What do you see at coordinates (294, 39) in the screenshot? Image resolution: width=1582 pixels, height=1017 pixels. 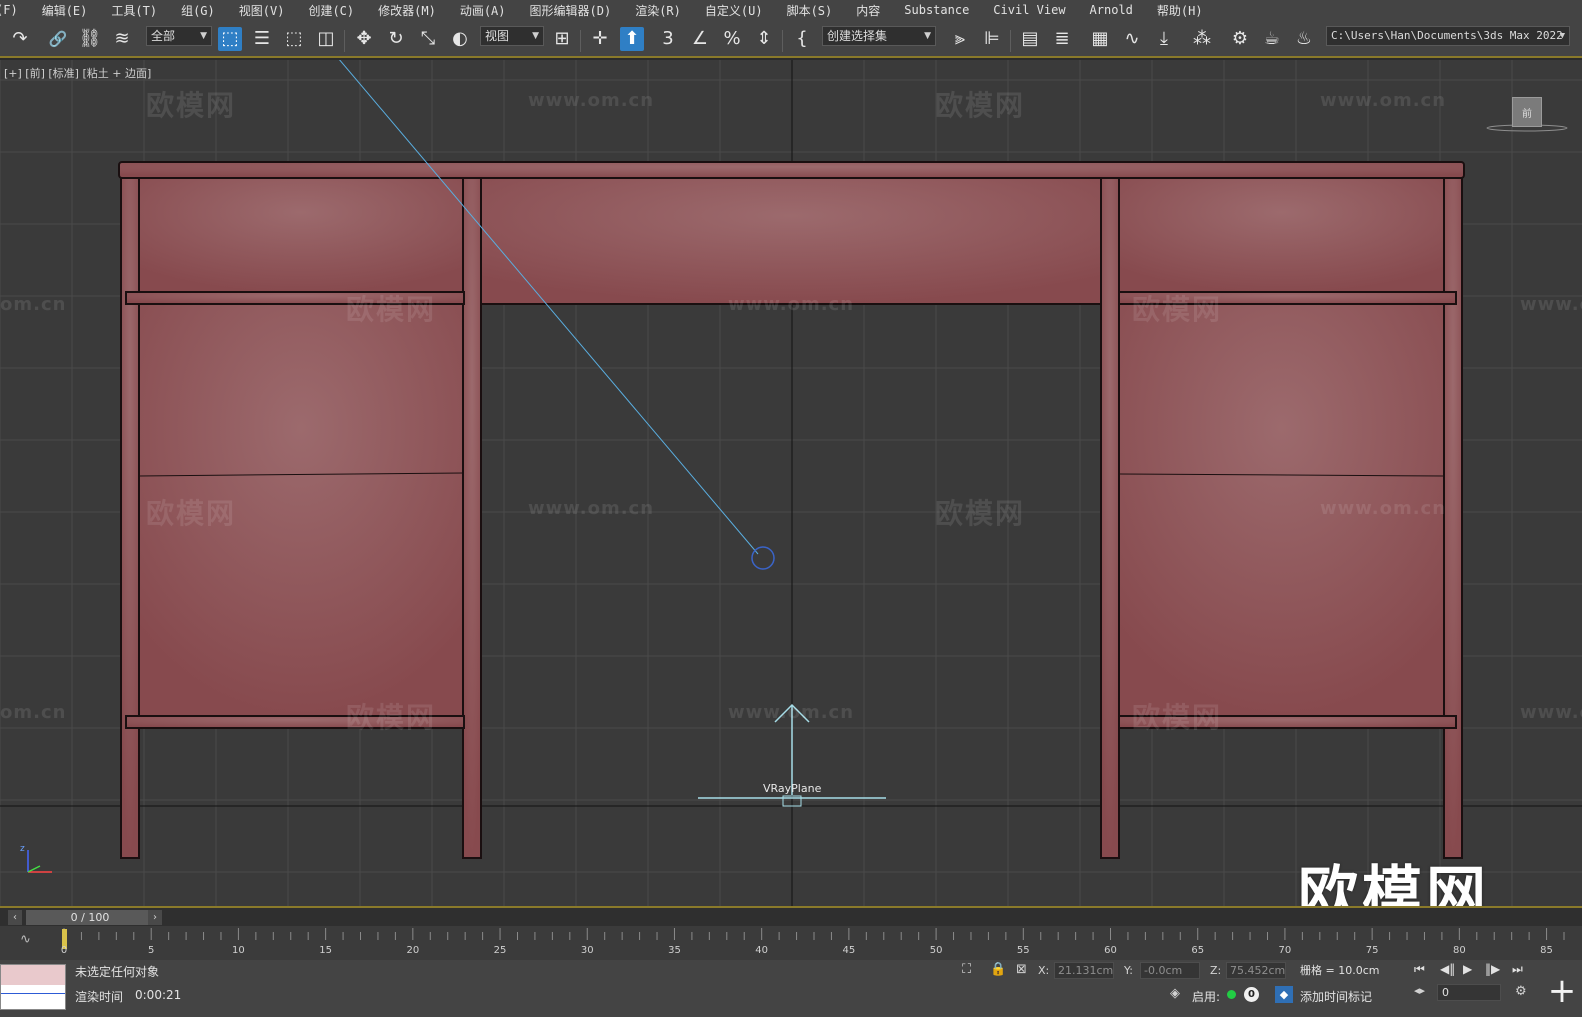 I see `rect-region-icon: ⬚` at bounding box center [294, 39].